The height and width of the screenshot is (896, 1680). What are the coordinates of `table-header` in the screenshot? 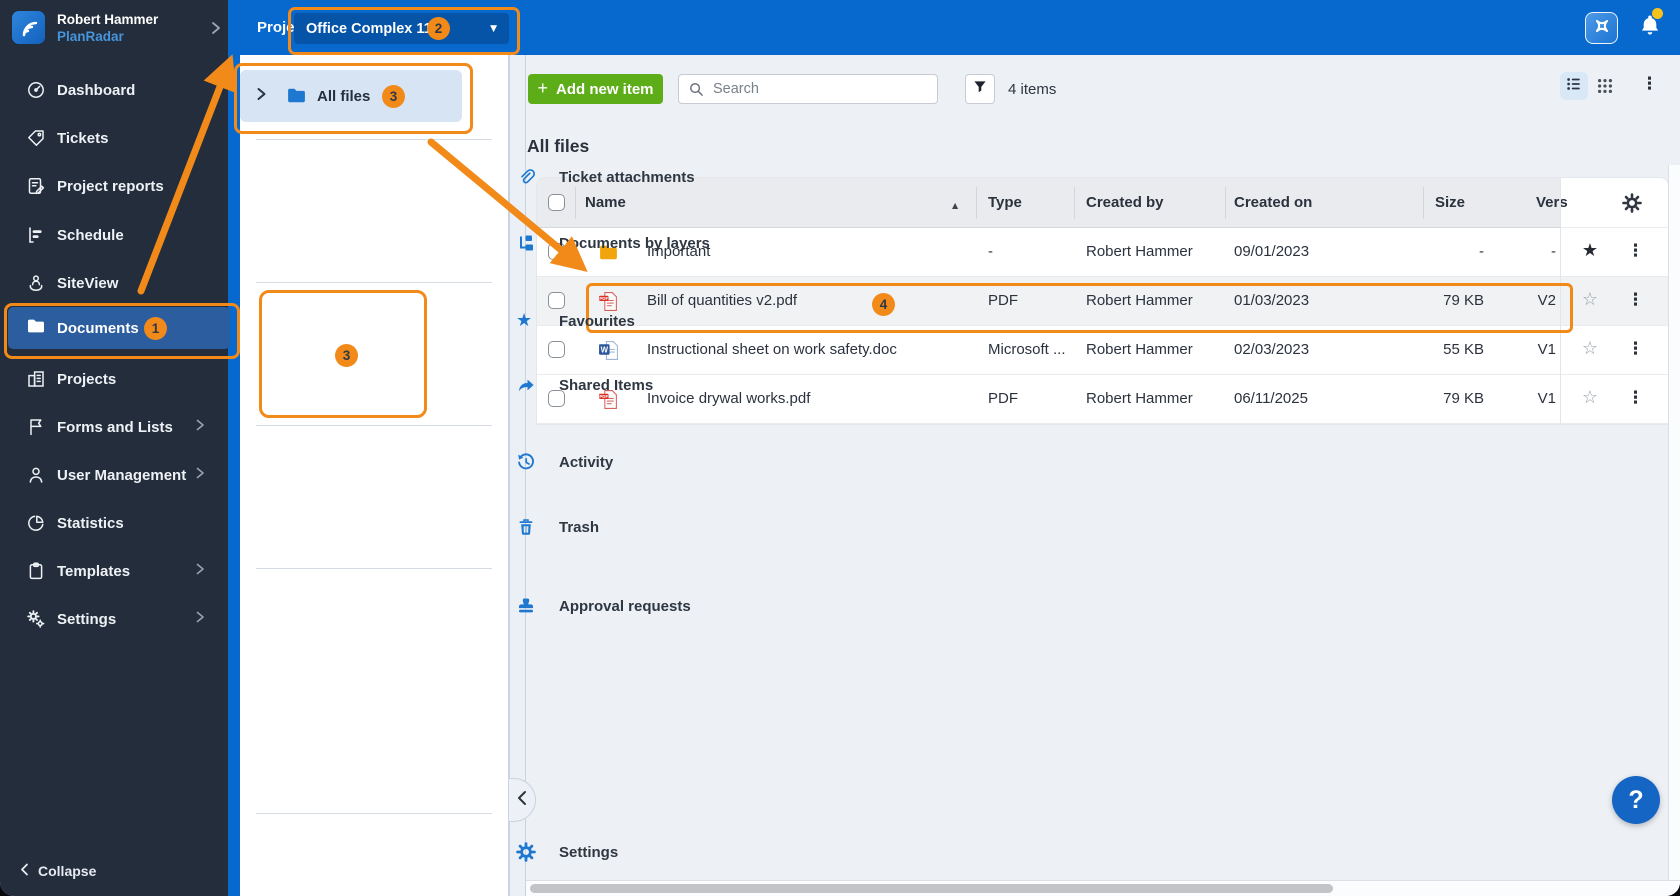 It's located at (1048, 203).